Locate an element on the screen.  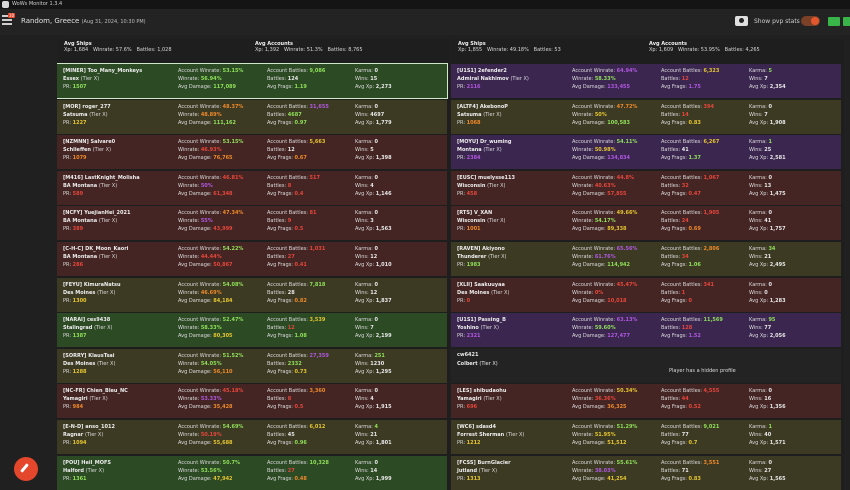
stat-xp-value: 1,915 is located at coordinates (383, 407).